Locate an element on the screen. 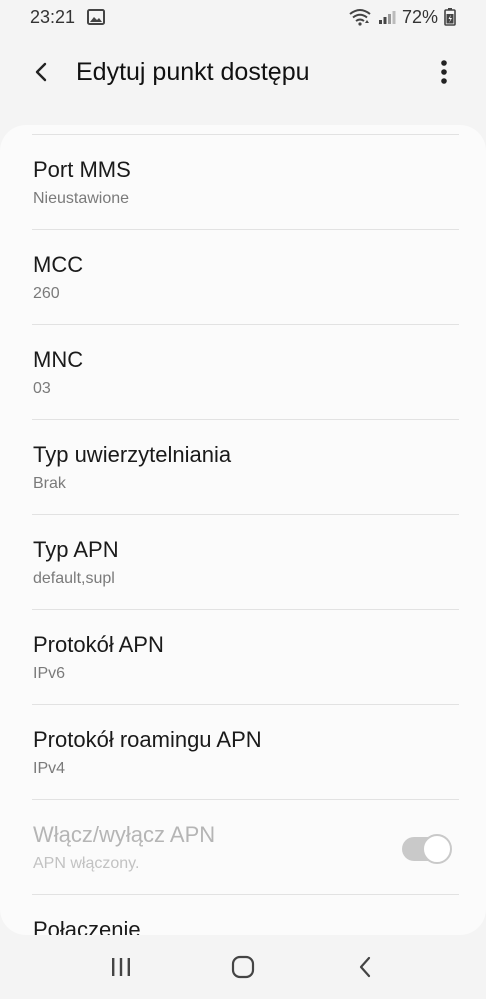 Image resolution: width=486 pixels, height=999 pixels. recents-button is located at coordinates (121, 967).